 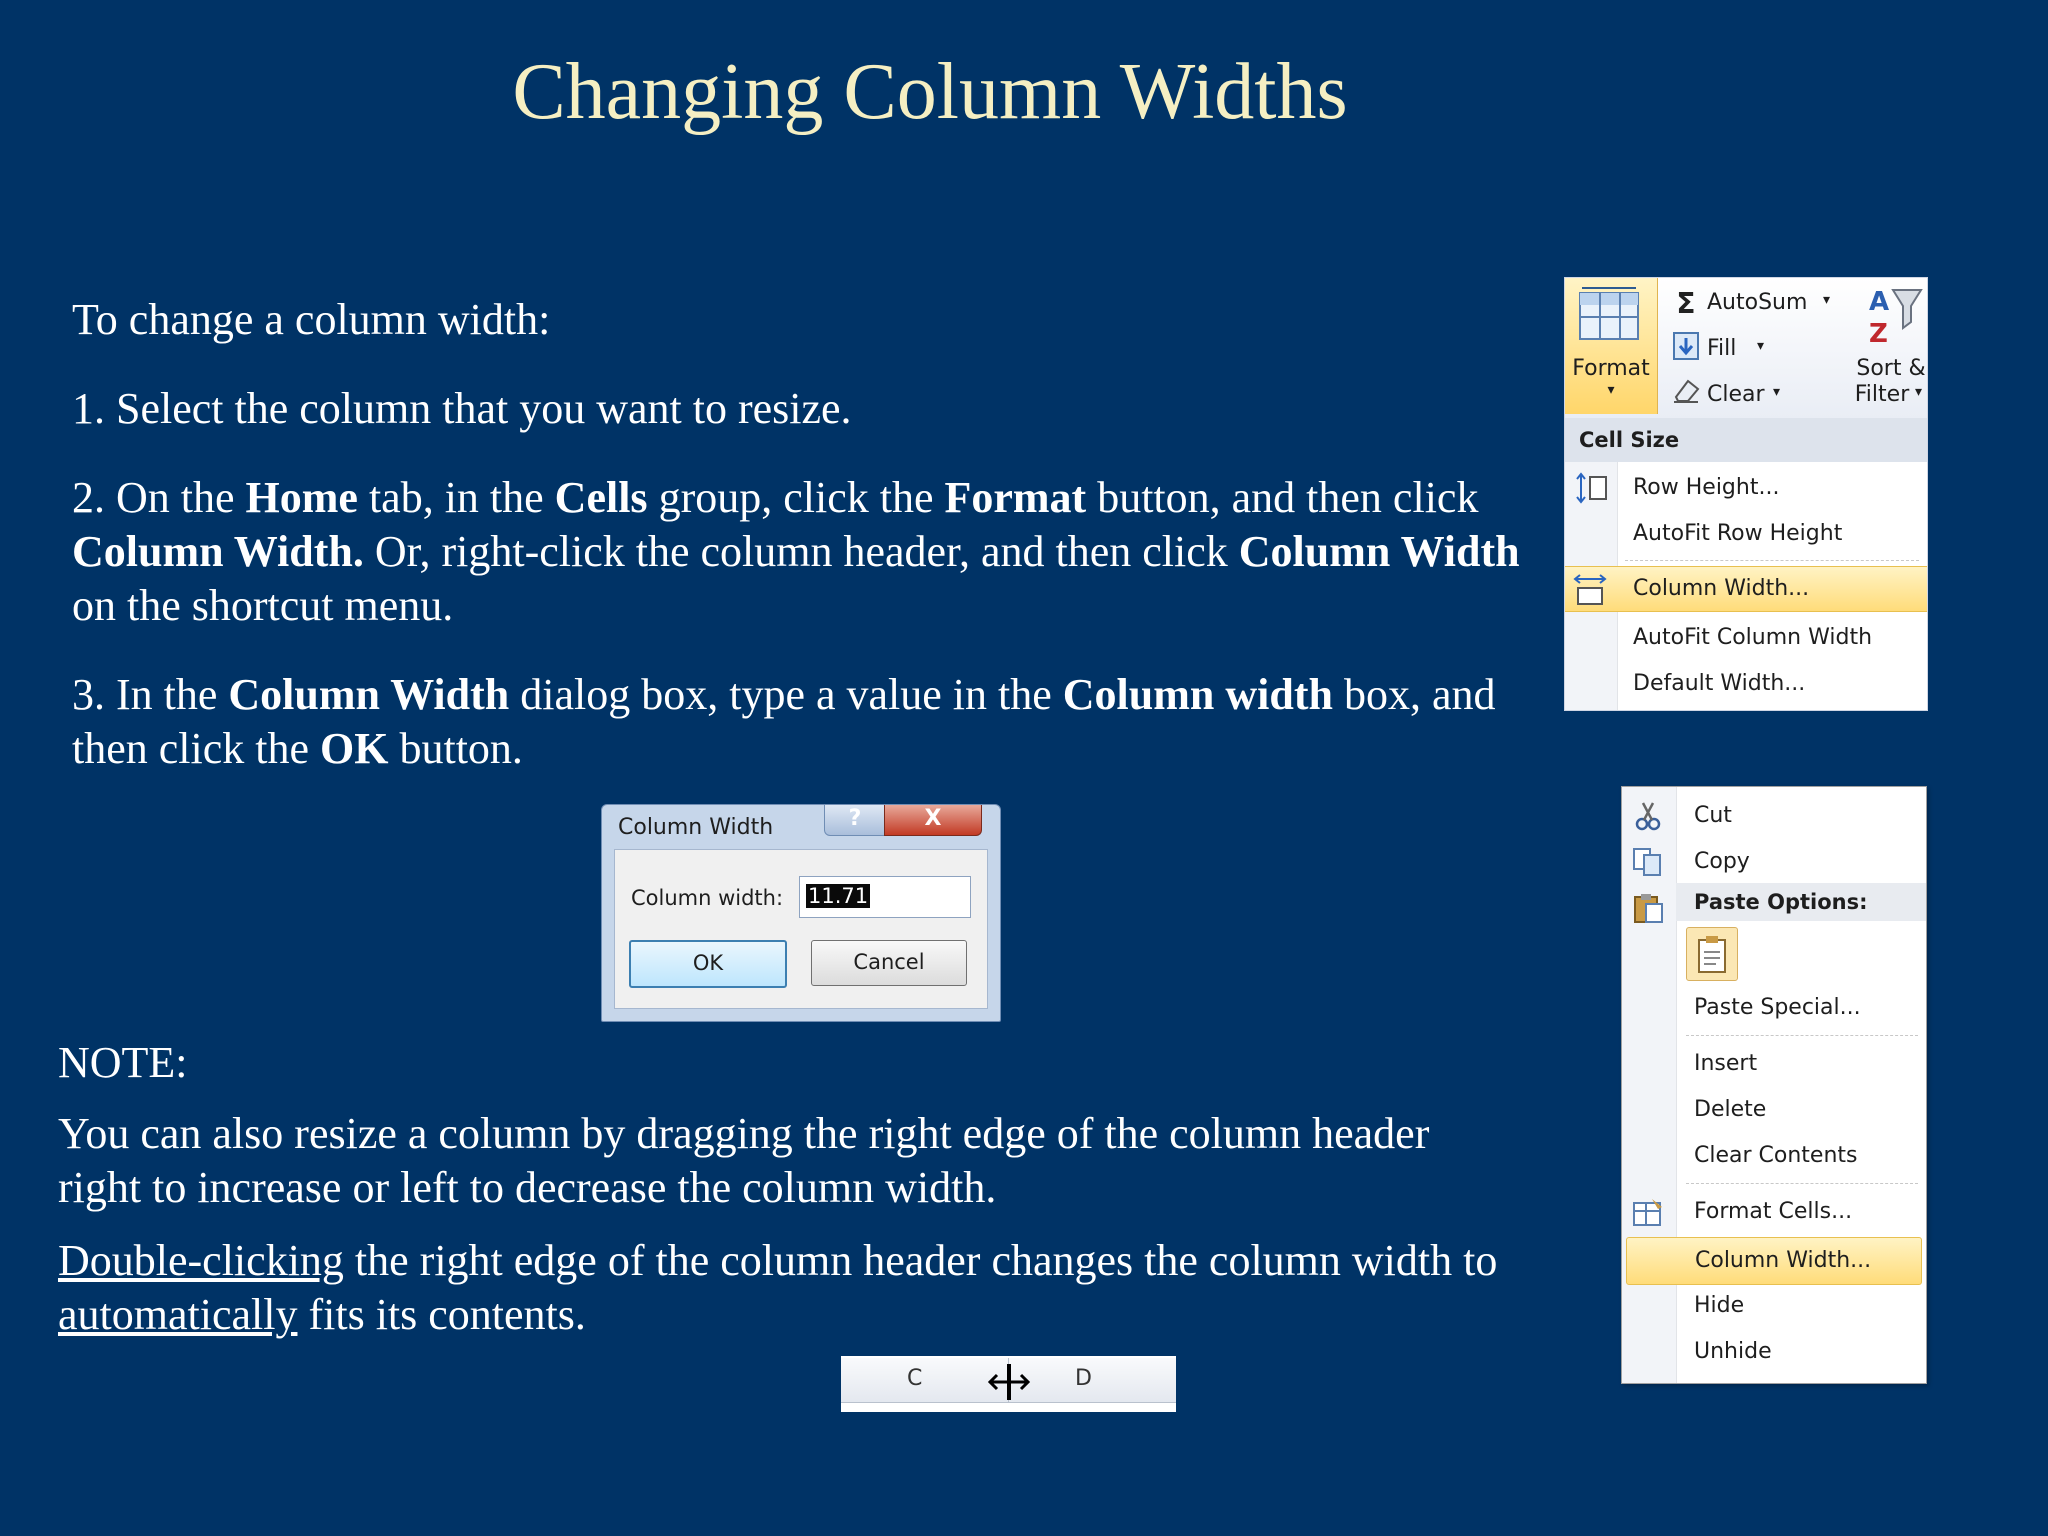 I want to click on column-width-input: 11.71, so click(x=885, y=897).